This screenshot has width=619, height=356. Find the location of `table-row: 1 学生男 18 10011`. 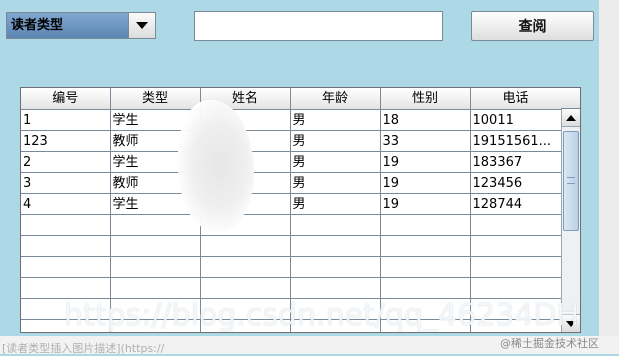

table-row: 1 学生男 18 10011 is located at coordinates (291, 120).